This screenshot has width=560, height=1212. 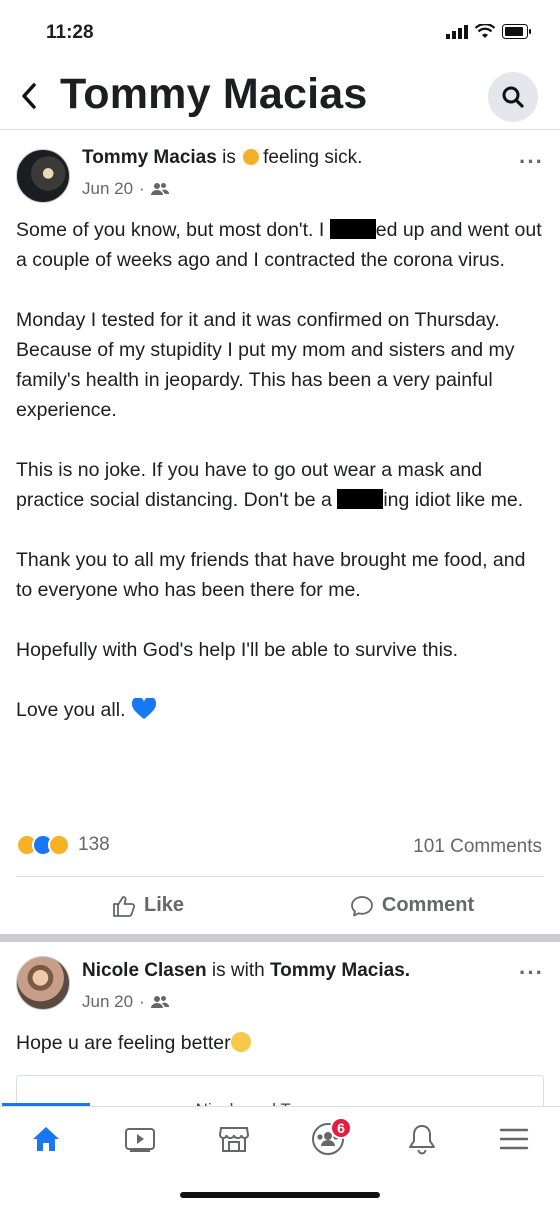 I want to click on tab-marketplace, so click(x=234, y=1139).